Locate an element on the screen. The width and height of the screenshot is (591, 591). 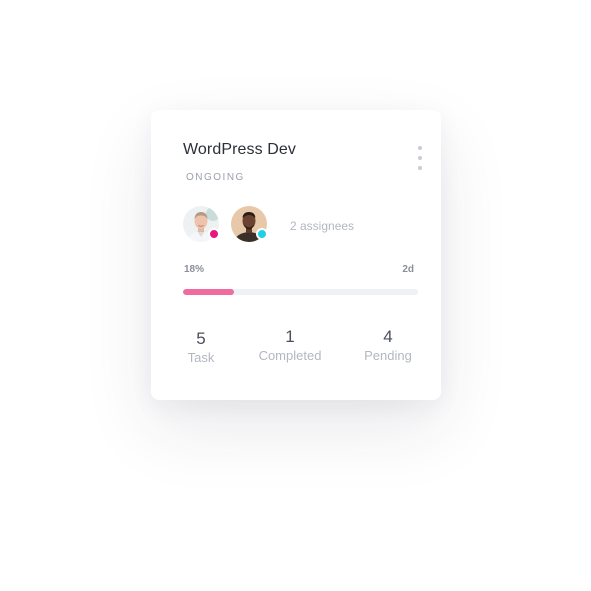
stat-task-value: 5 is located at coordinates (201, 338).